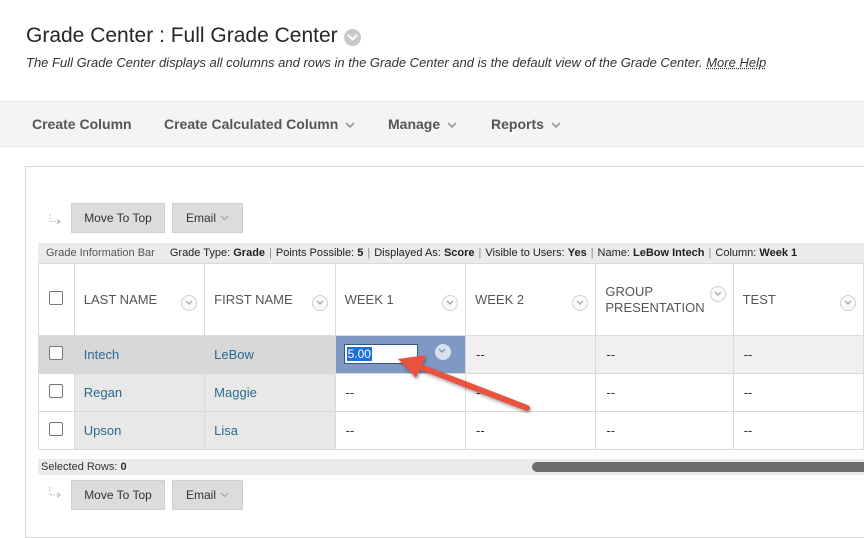 This screenshot has width=864, height=538. What do you see at coordinates (139, 430) in the screenshot?
I see `last-name-cell: Upson` at bounding box center [139, 430].